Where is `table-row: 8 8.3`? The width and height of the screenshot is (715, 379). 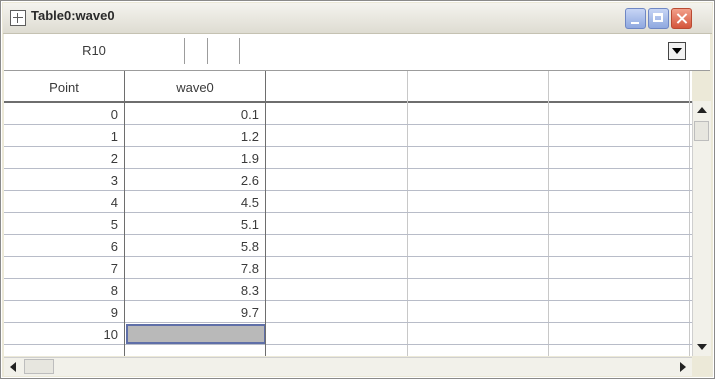
table-row: 8 8.3 is located at coordinates (348, 290).